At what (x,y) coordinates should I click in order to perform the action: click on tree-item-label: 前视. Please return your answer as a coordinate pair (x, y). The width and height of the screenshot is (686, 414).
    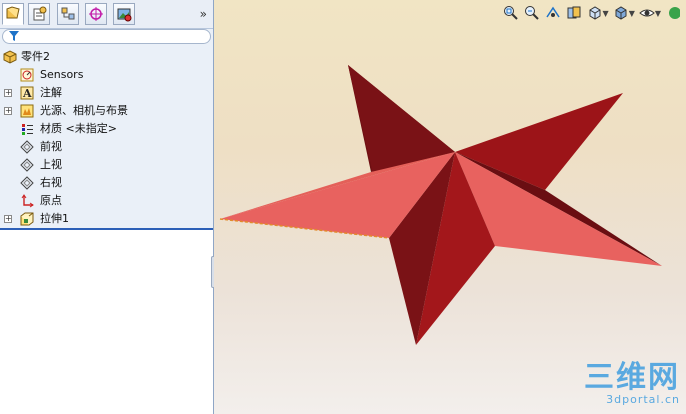
    Looking at the image, I should click on (51, 146).